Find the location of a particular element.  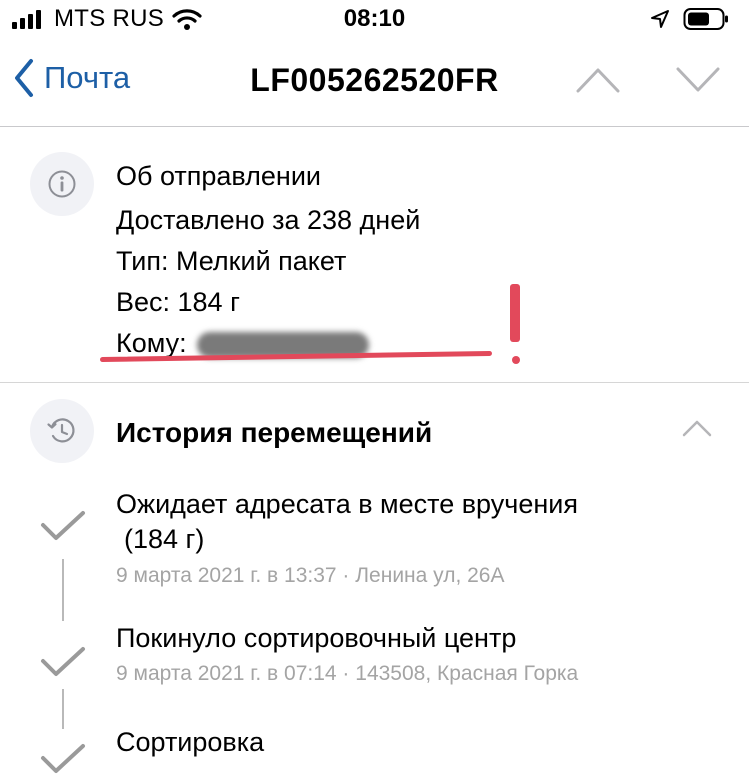

location-arrow-icon is located at coordinates (660, 19).